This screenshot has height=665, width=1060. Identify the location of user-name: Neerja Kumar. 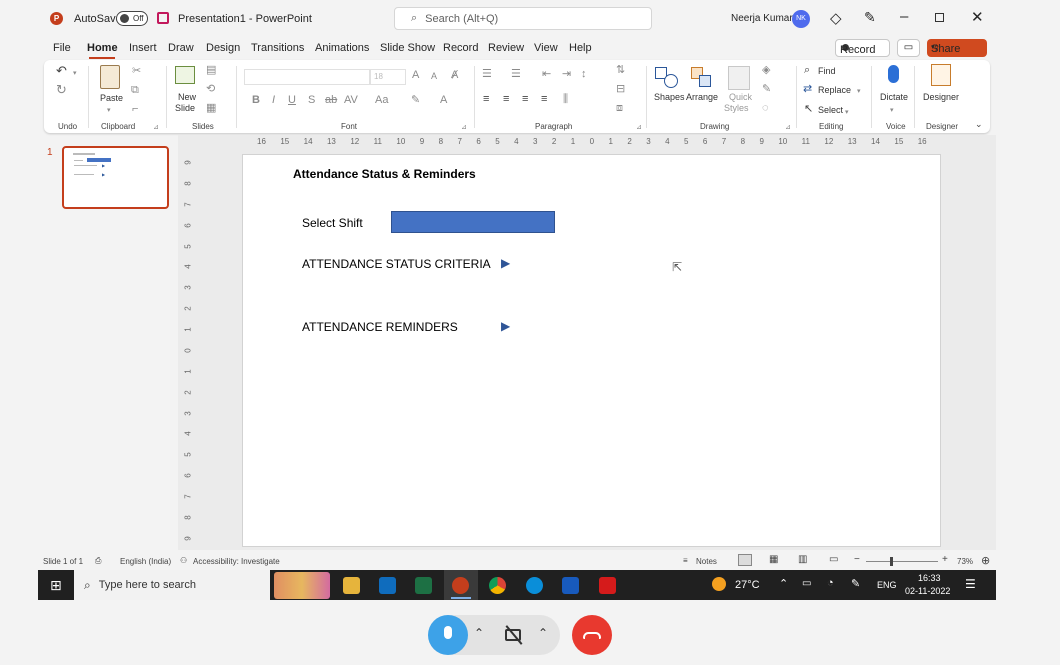
(762, 18).